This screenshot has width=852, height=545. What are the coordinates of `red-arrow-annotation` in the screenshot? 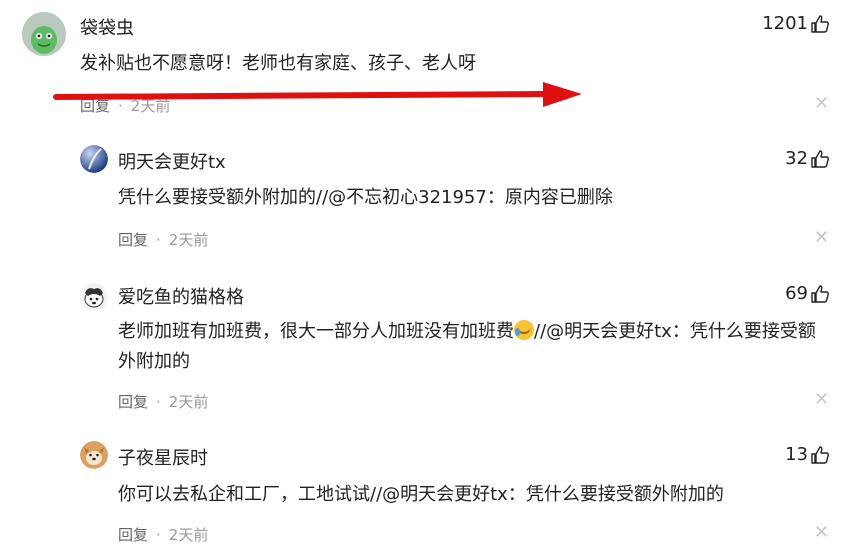 It's located at (317, 94).